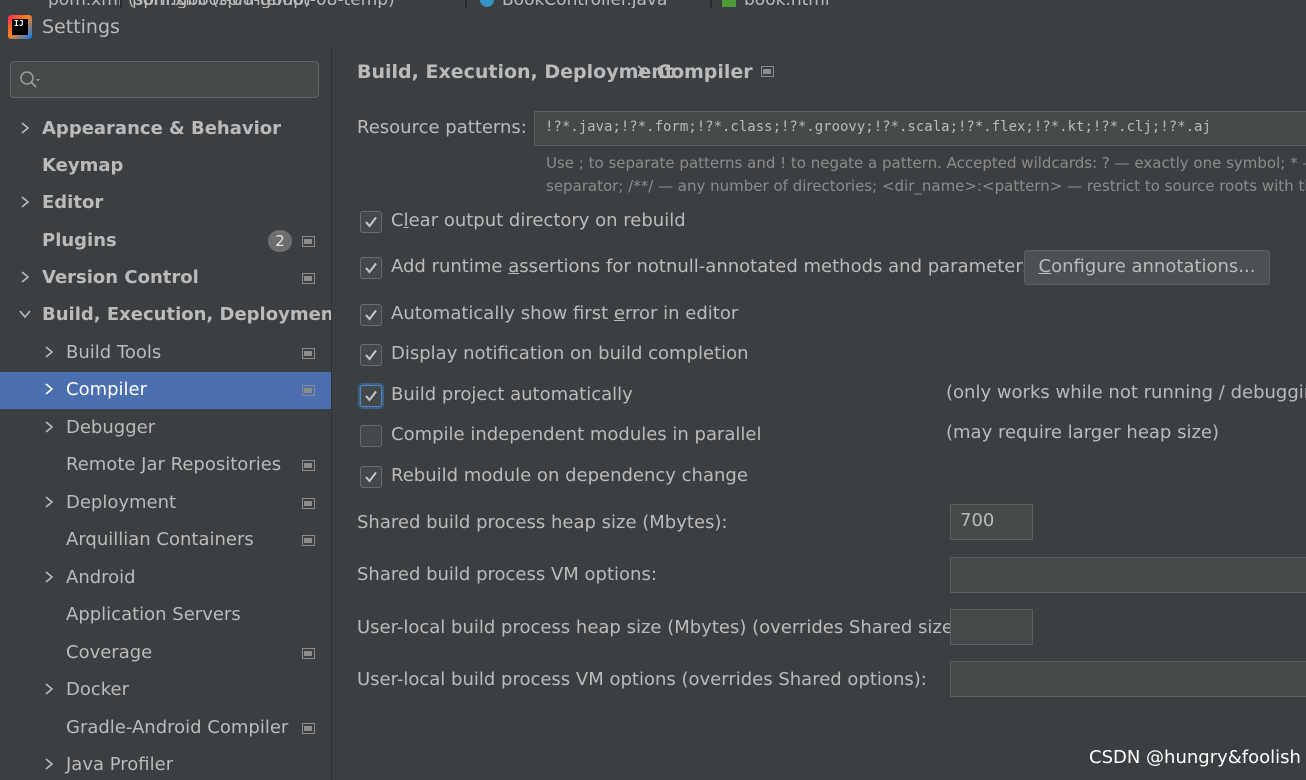  What do you see at coordinates (280, 241) in the screenshot?
I see `plugins-update-badge: 2` at bounding box center [280, 241].